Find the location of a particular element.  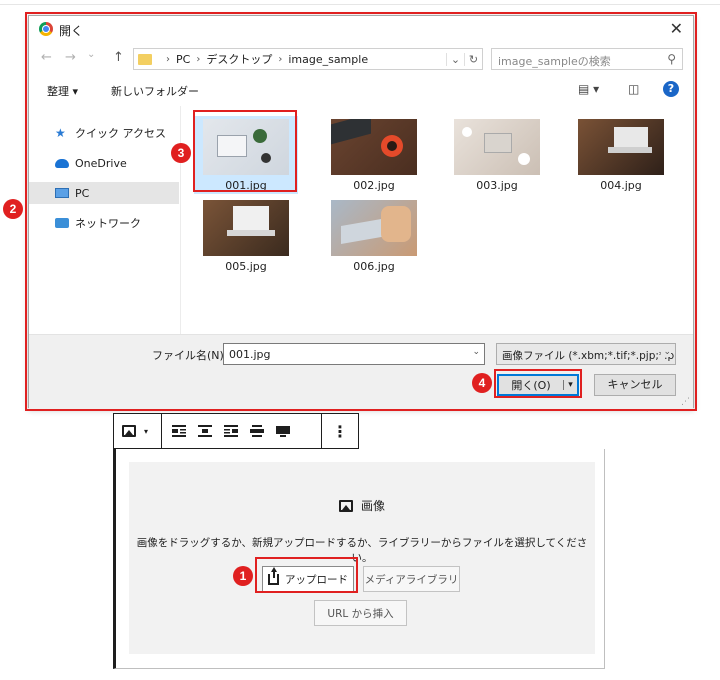

address-box: › PC › デスクトップ › image_sample ⌄ ↻ is located at coordinates (308, 59).